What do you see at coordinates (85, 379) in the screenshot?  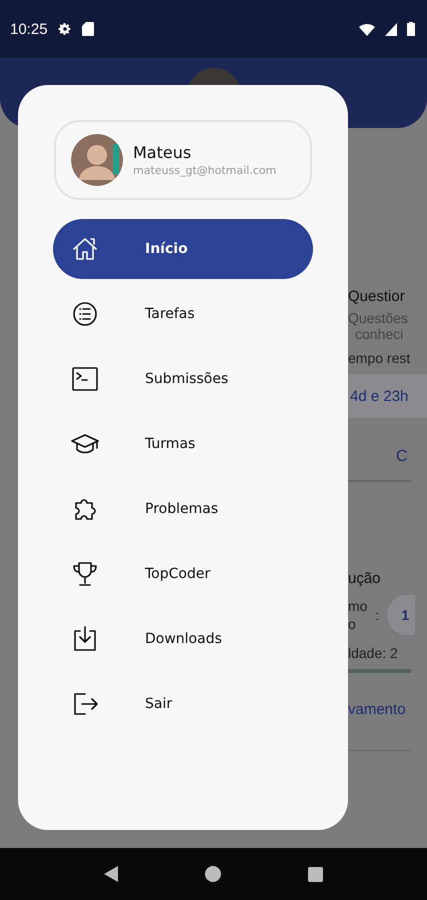 I see `terminal-icon` at bounding box center [85, 379].